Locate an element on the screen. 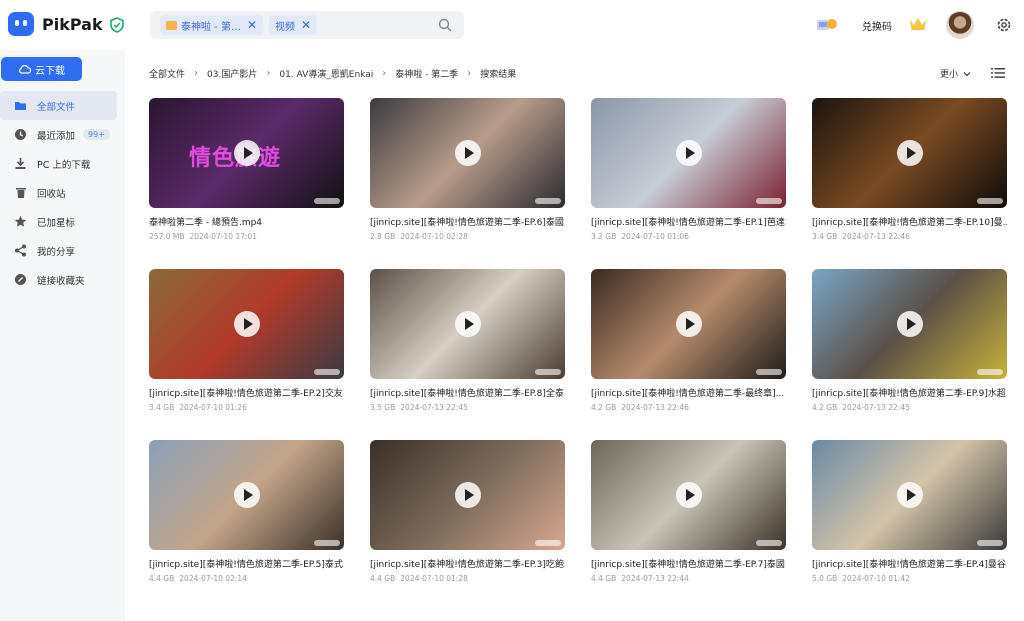 Image resolution: width=1024 pixels, height=621 pixels. file-meta: 257.0 MB 2024-07-10 17:01 is located at coordinates (246, 236).